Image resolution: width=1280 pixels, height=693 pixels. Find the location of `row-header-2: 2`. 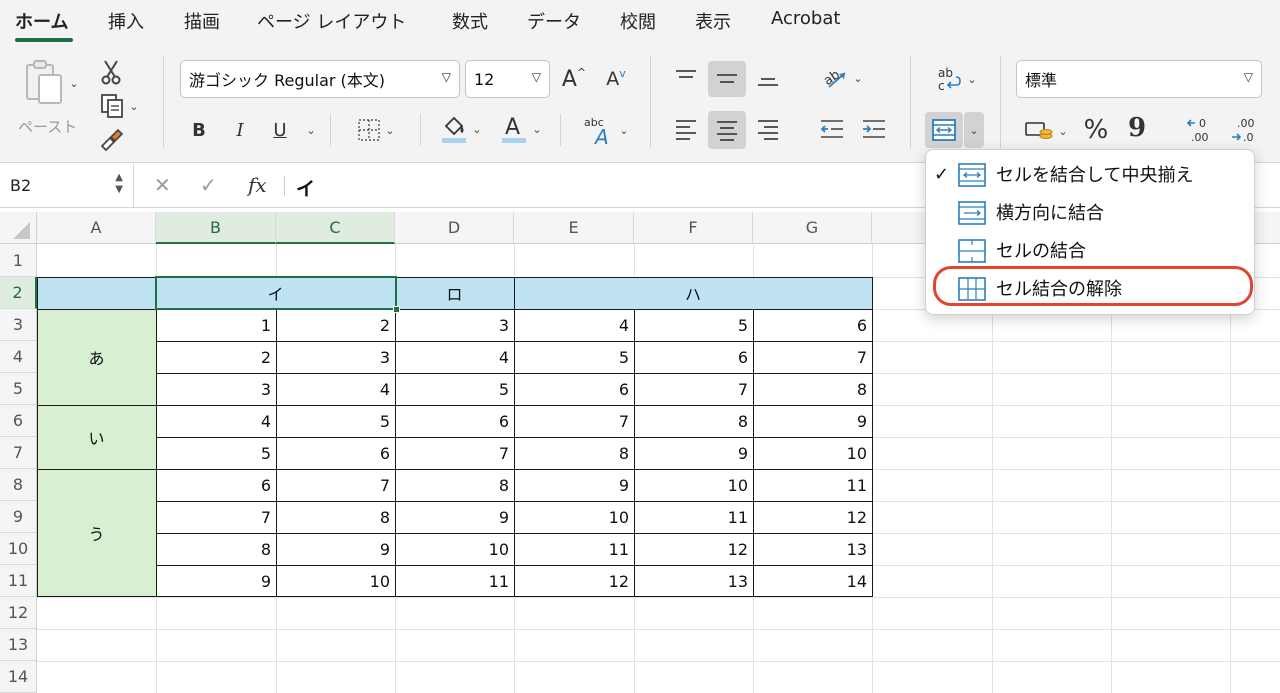

row-header-2: 2 is located at coordinates (18, 293).